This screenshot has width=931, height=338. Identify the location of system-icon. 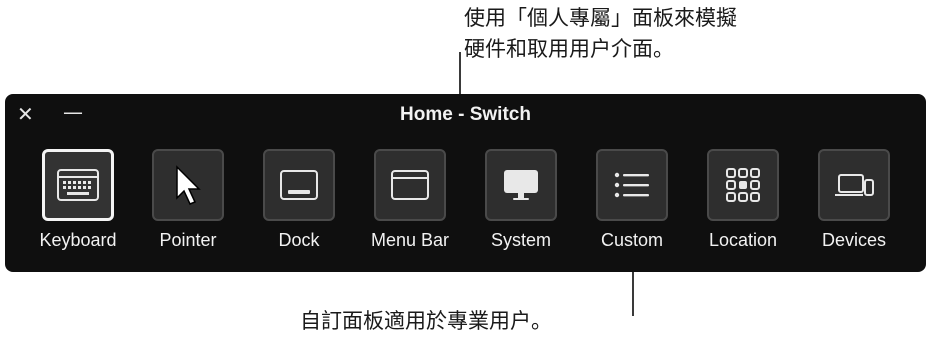
(521, 185).